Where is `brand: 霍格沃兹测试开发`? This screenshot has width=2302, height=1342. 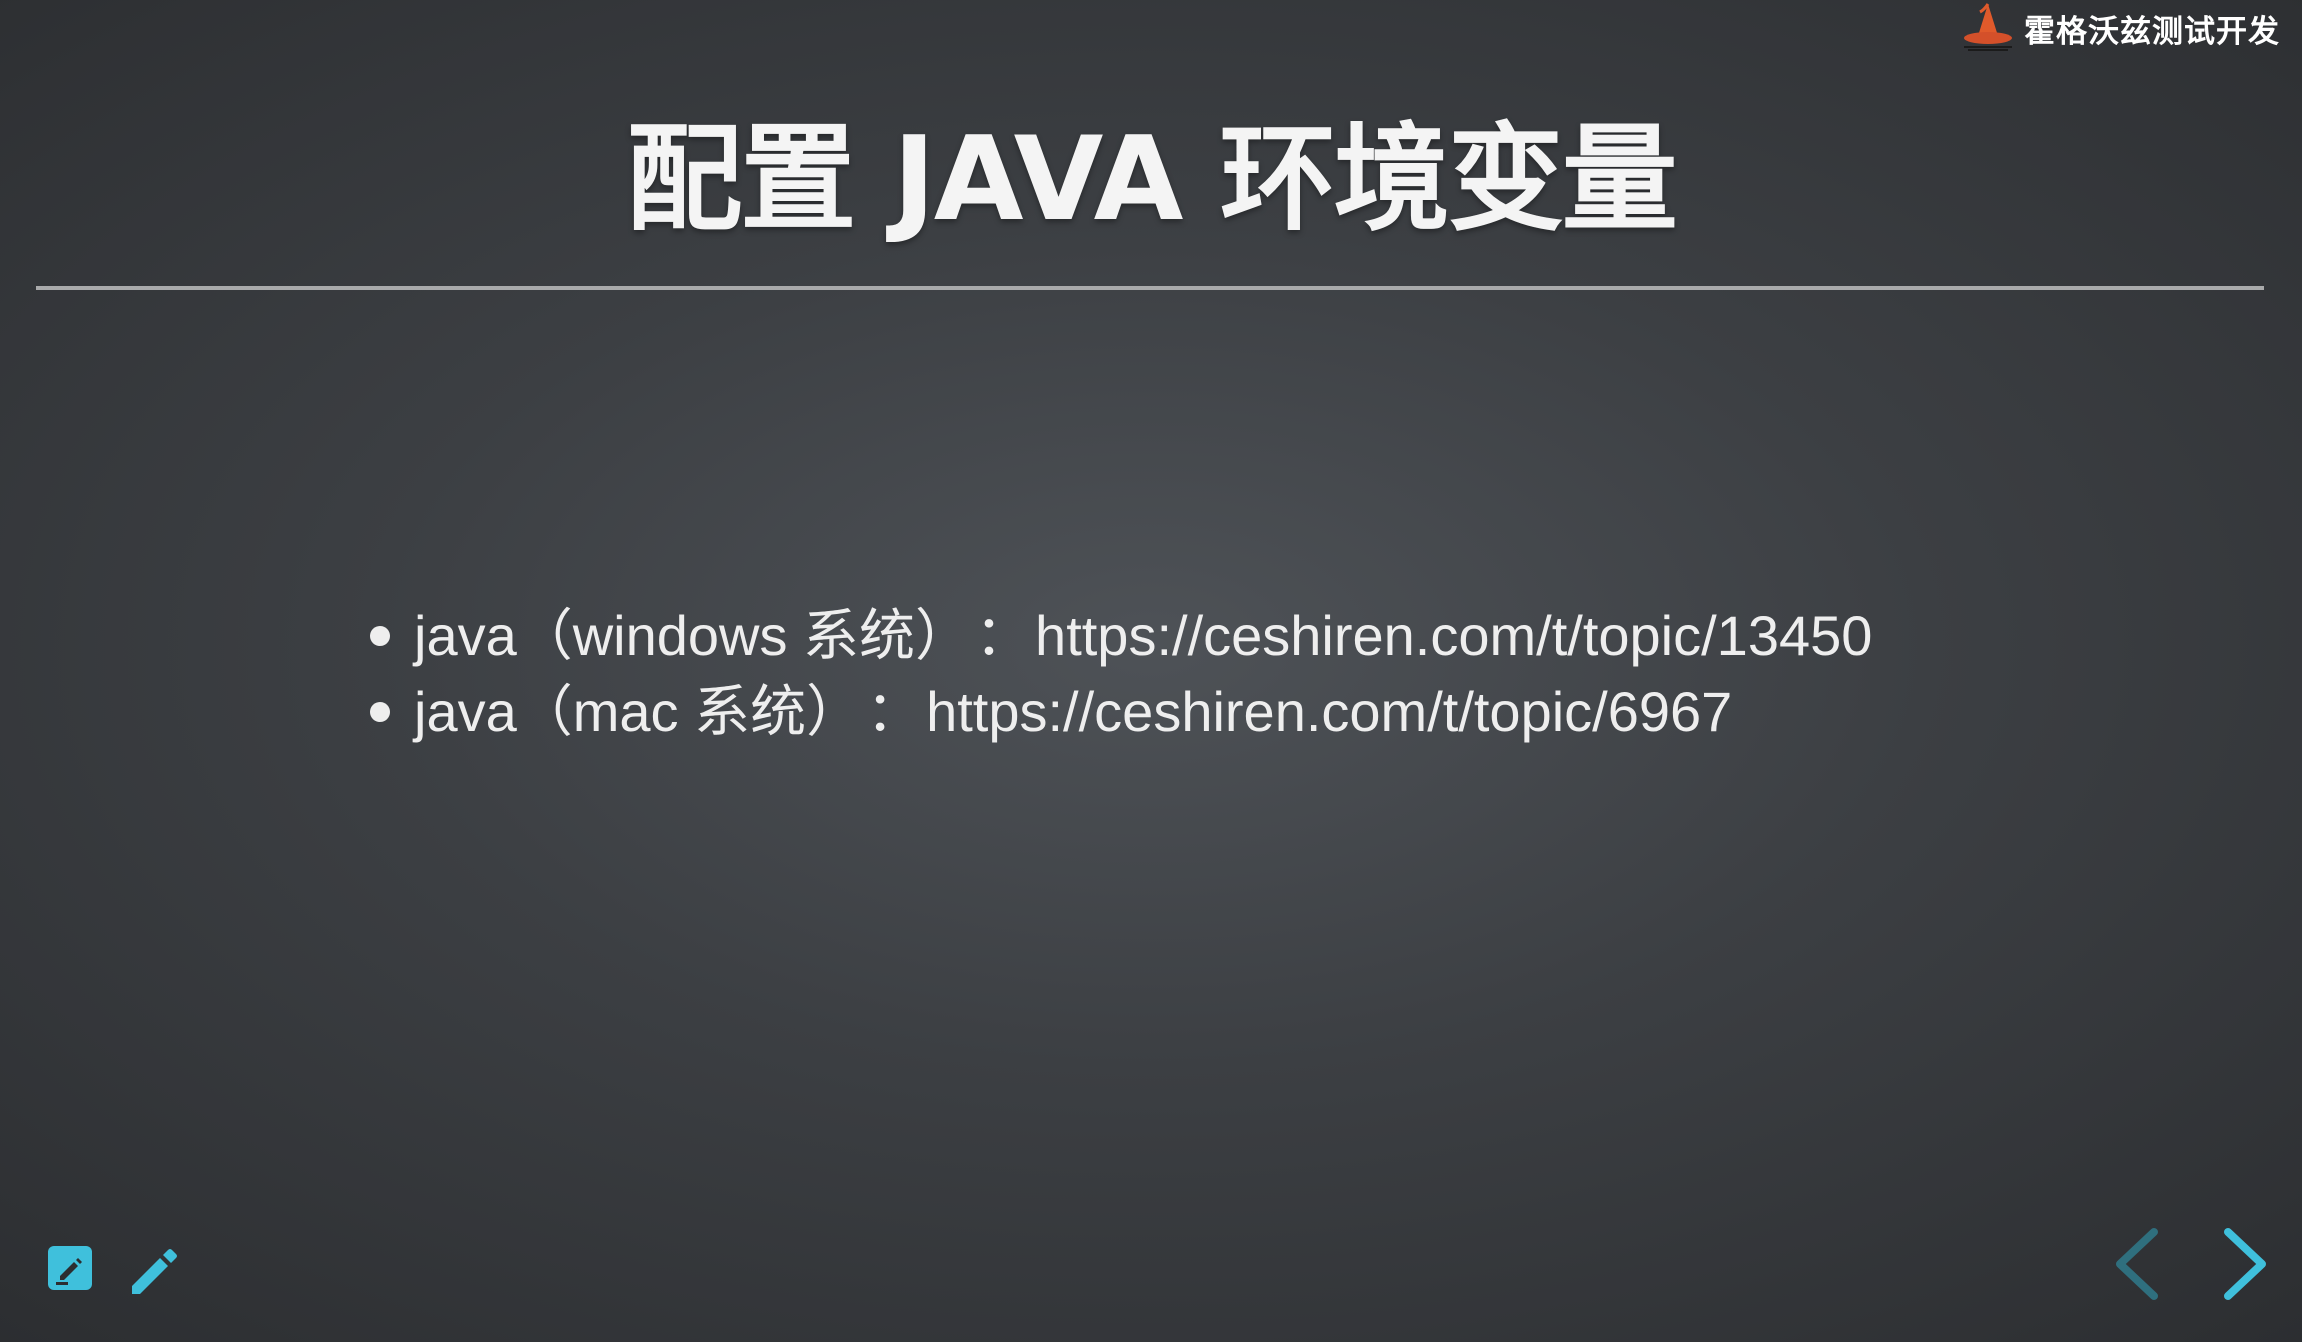 brand: 霍格沃兹测试开发 is located at coordinates (2119, 28).